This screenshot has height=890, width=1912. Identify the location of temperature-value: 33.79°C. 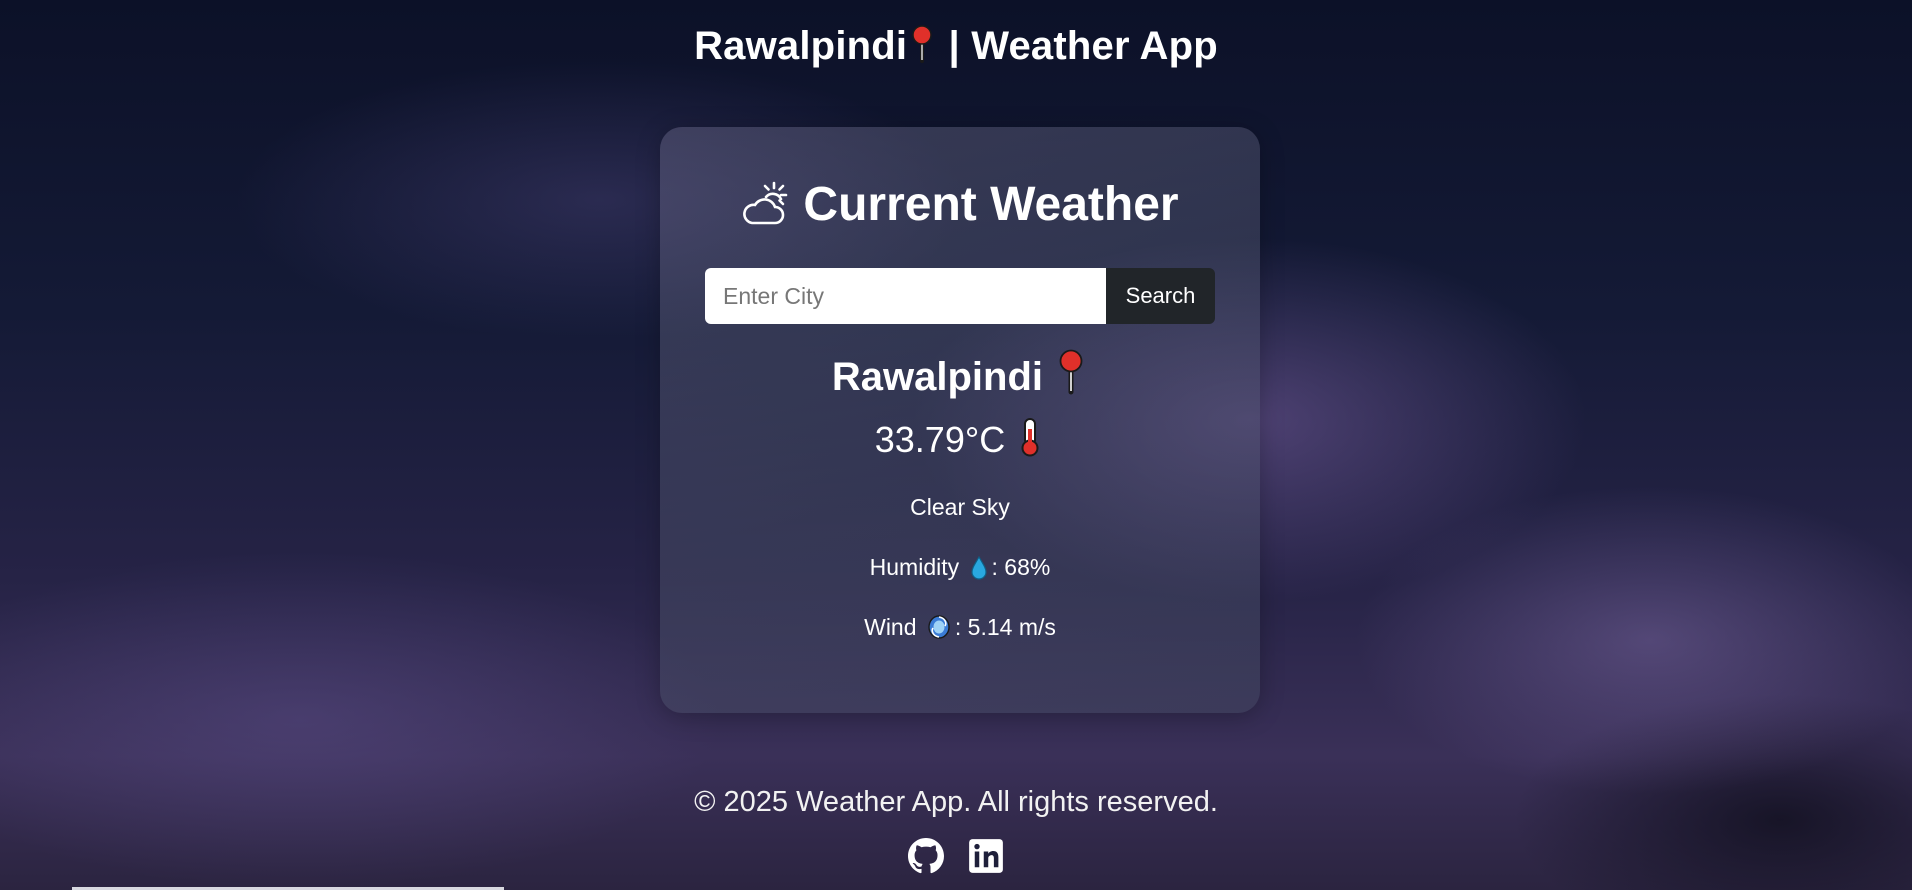
(940, 439).